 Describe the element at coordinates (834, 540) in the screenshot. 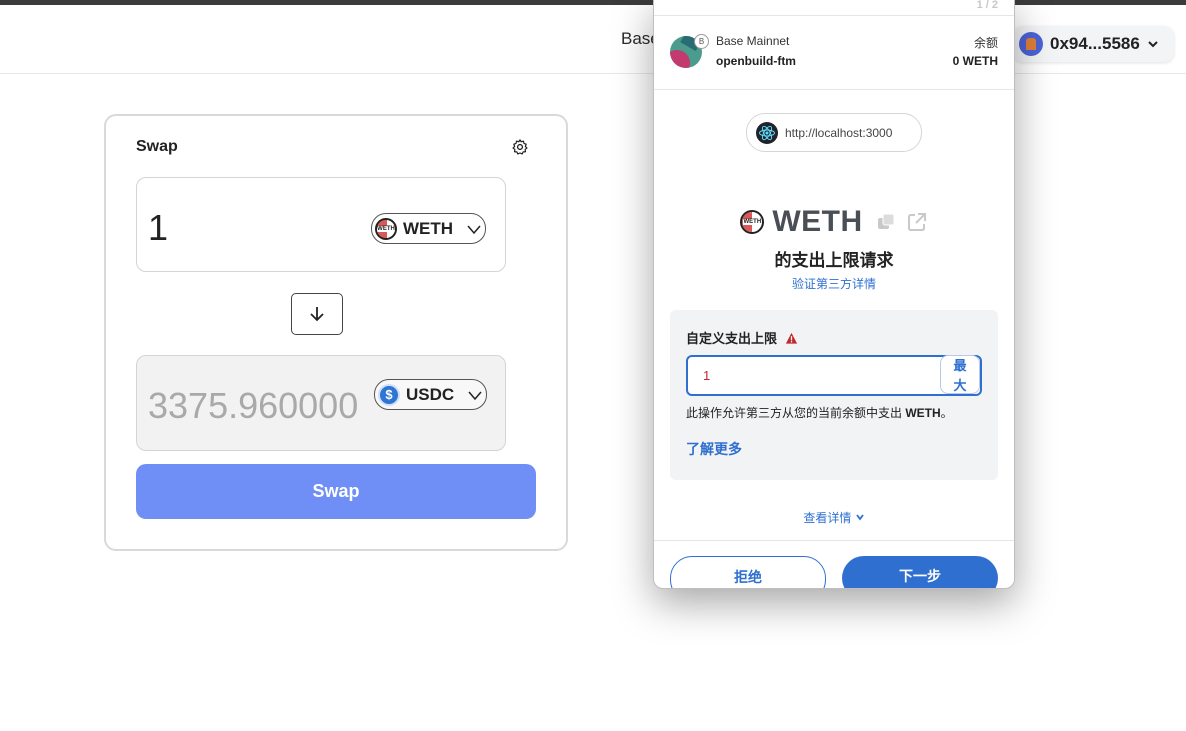

I see `footer-divider` at that location.